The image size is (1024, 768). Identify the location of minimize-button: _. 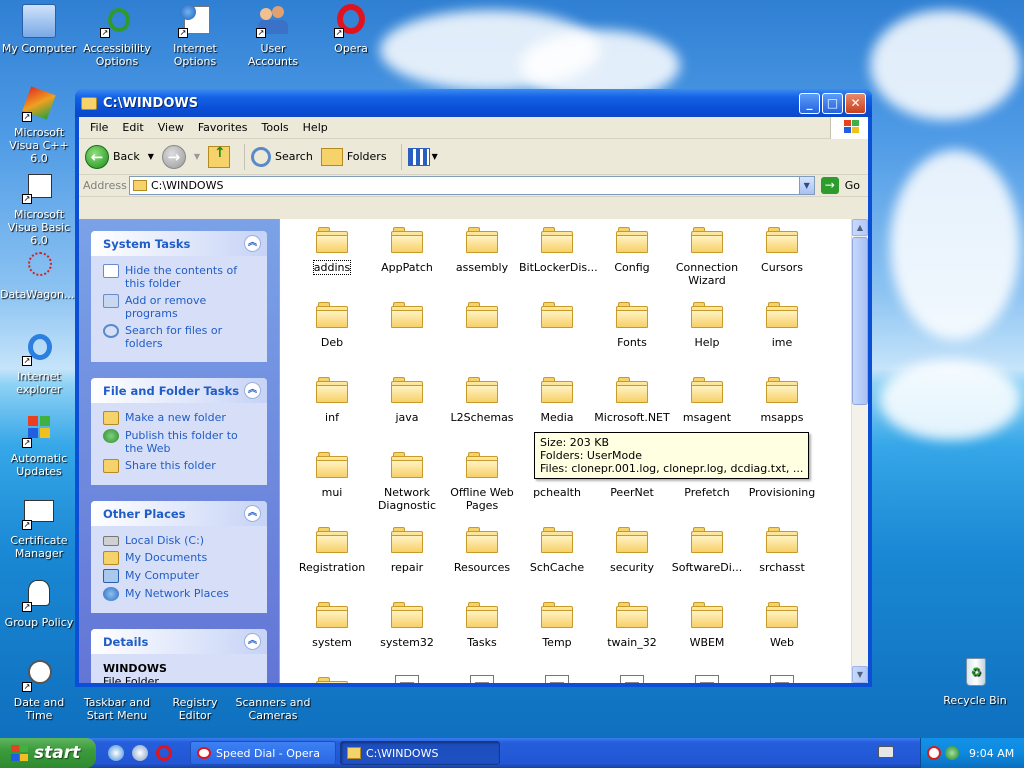
(809, 103).